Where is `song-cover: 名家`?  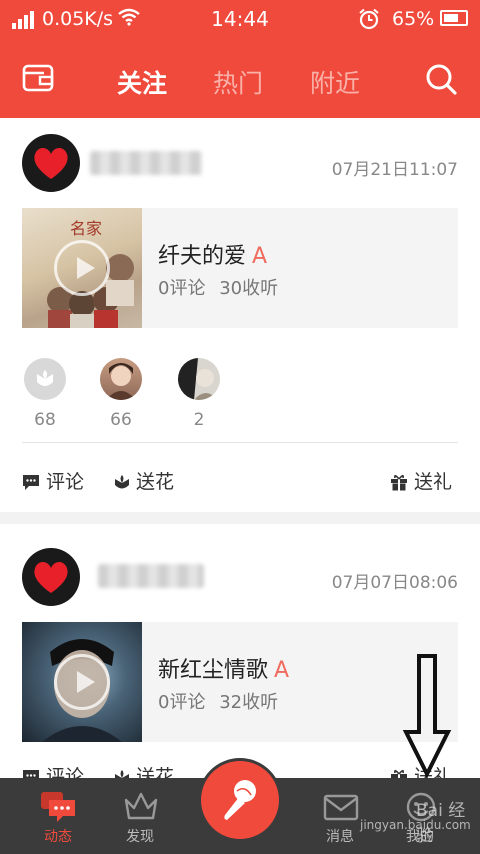 song-cover: 名家 is located at coordinates (82, 268).